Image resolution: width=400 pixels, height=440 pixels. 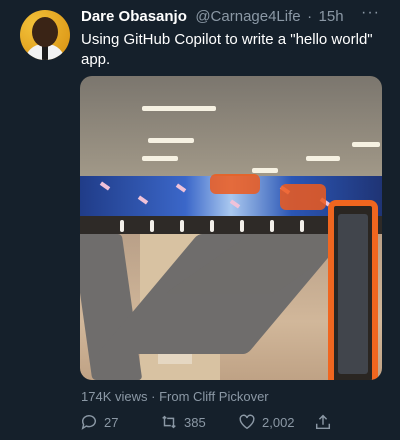 What do you see at coordinates (214, 396) in the screenshot?
I see `source-label: From Cliff Pickover` at bounding box center [214, 396].